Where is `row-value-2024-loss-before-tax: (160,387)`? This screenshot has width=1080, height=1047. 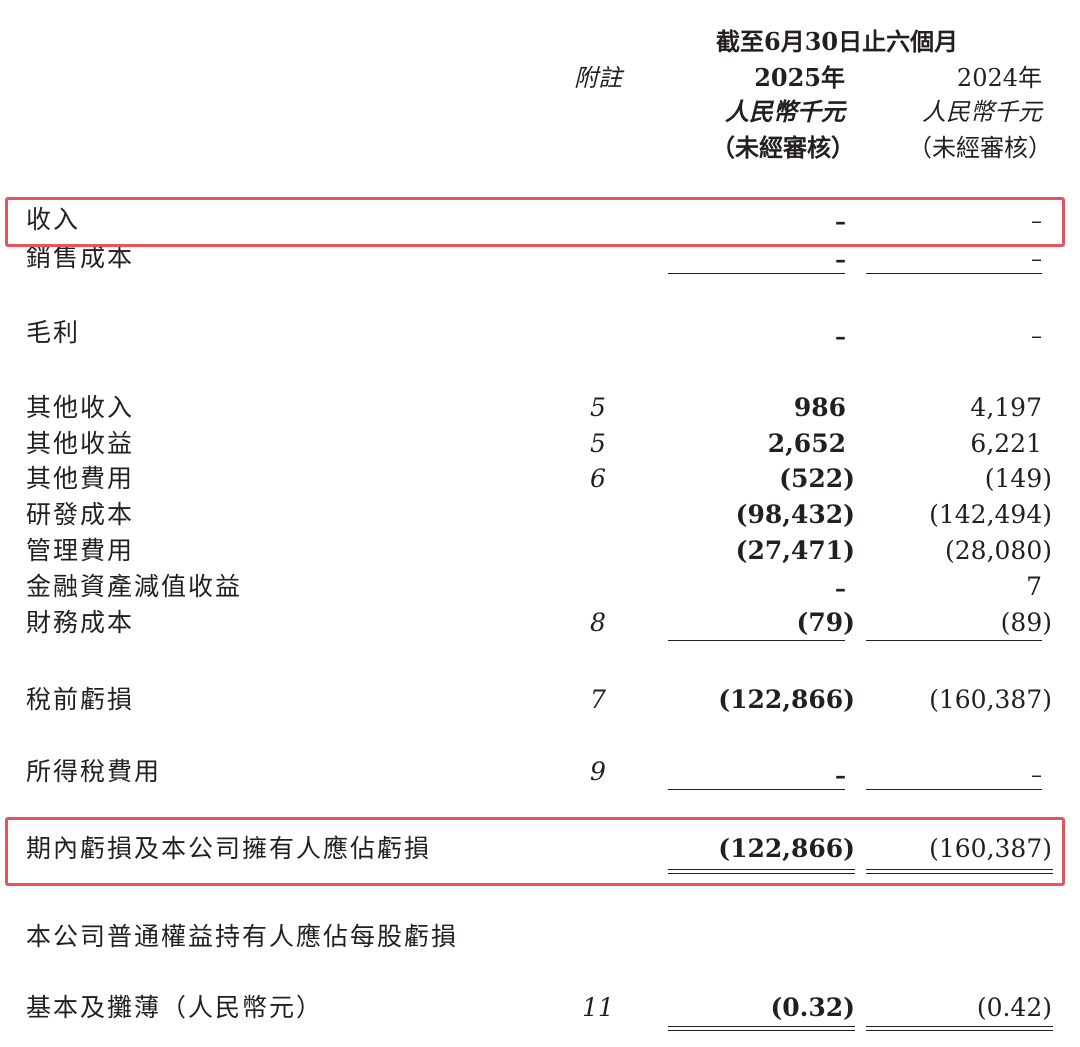
row-value-2024-loss-before-tax: (160,387) is located at coordinates (990, 699).